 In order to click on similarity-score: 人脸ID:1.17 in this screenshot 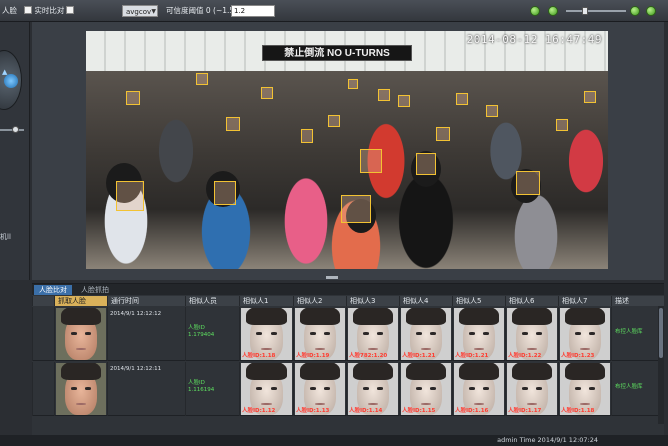, I will do `click(525, 411)`.